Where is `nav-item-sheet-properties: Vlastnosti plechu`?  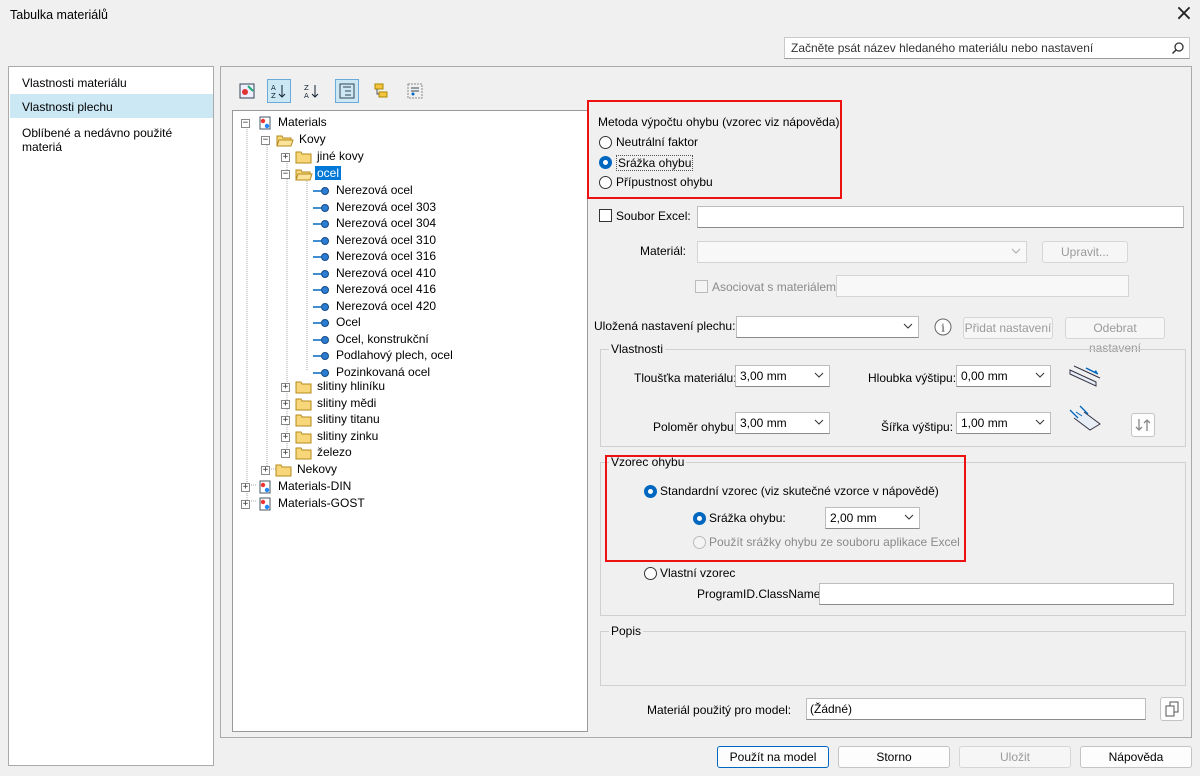
nav-item-sheet-properties: Vlastnosti plechu is located at coordinates (111, 106).